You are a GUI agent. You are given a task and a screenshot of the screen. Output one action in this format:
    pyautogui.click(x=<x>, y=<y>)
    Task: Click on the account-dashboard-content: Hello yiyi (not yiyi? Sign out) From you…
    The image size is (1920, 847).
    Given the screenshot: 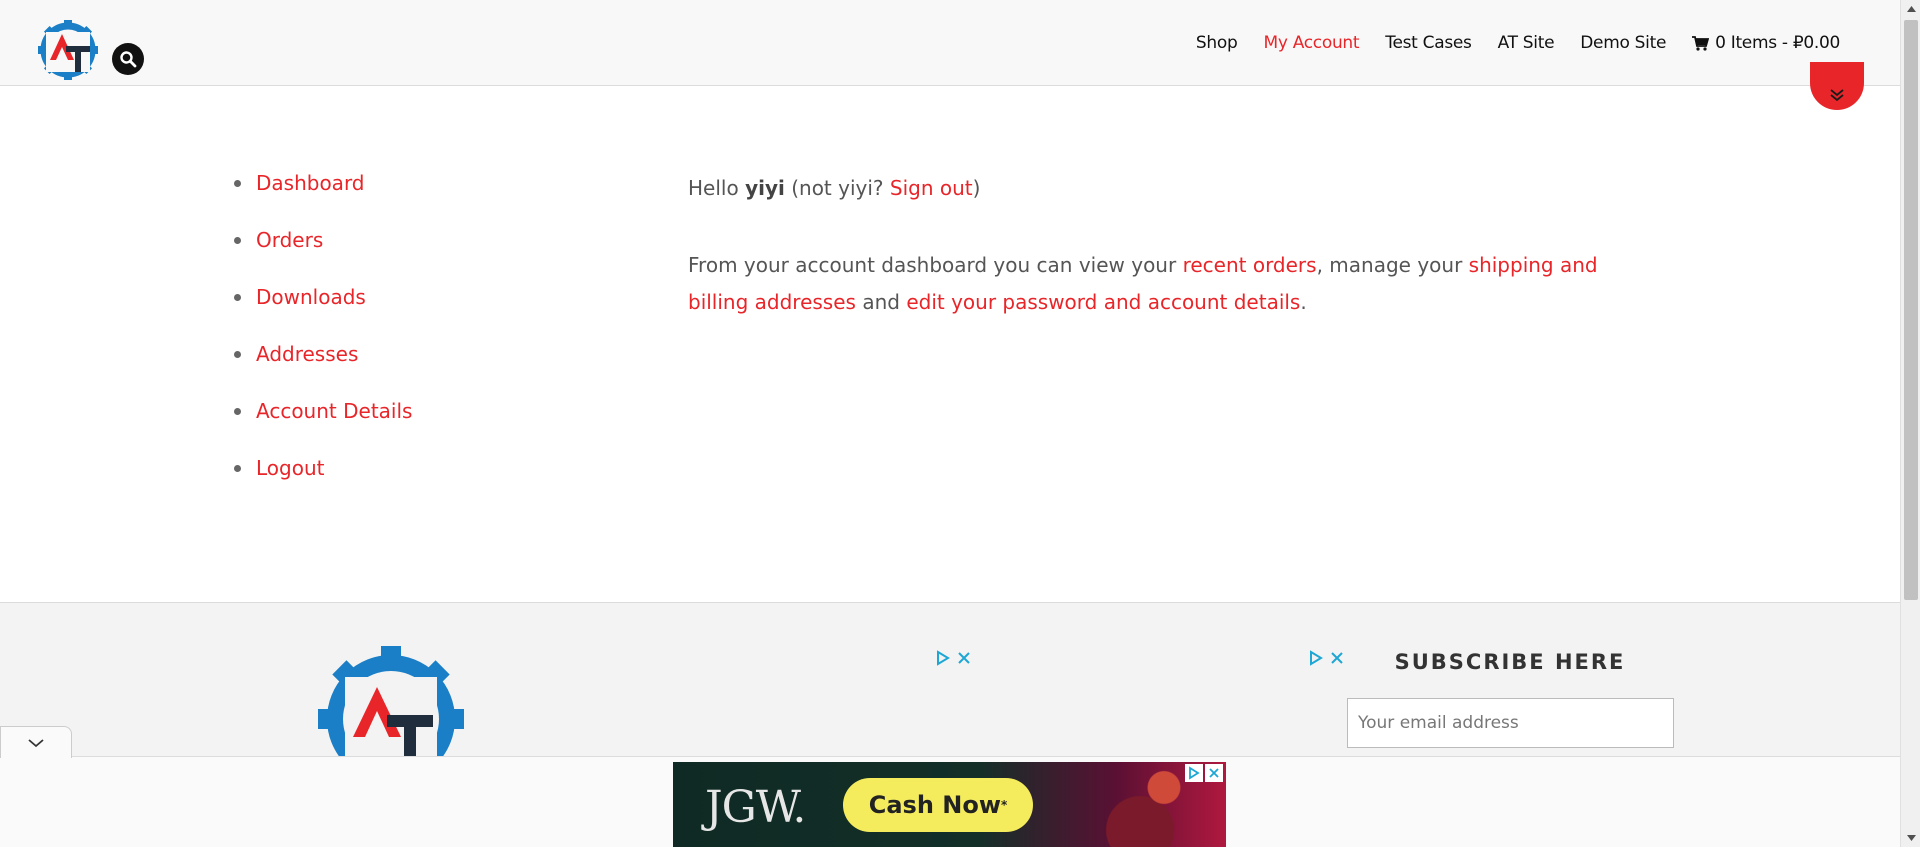 What is the action you would take?
    pyautogui.click(x=1153, y=245)
    